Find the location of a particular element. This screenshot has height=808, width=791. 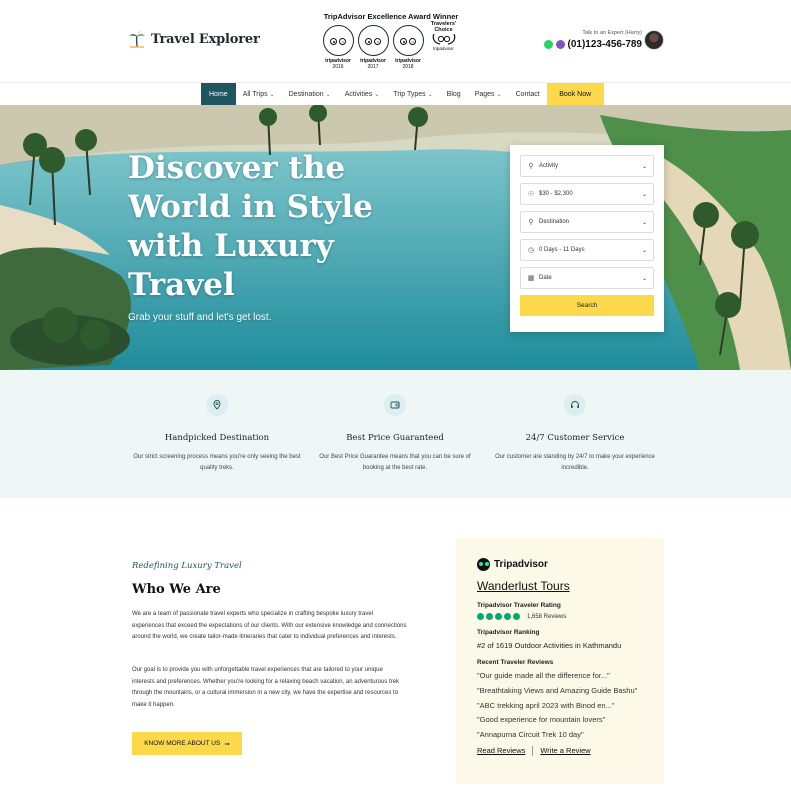

review-count: 1,658 Reviews is located at coordinates (546, 617).